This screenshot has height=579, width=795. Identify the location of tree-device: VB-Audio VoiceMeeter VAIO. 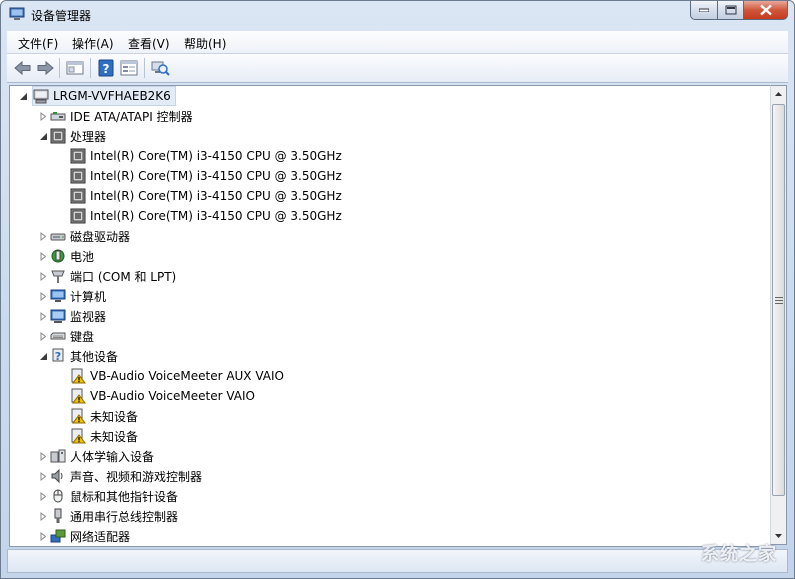
(162, 396).